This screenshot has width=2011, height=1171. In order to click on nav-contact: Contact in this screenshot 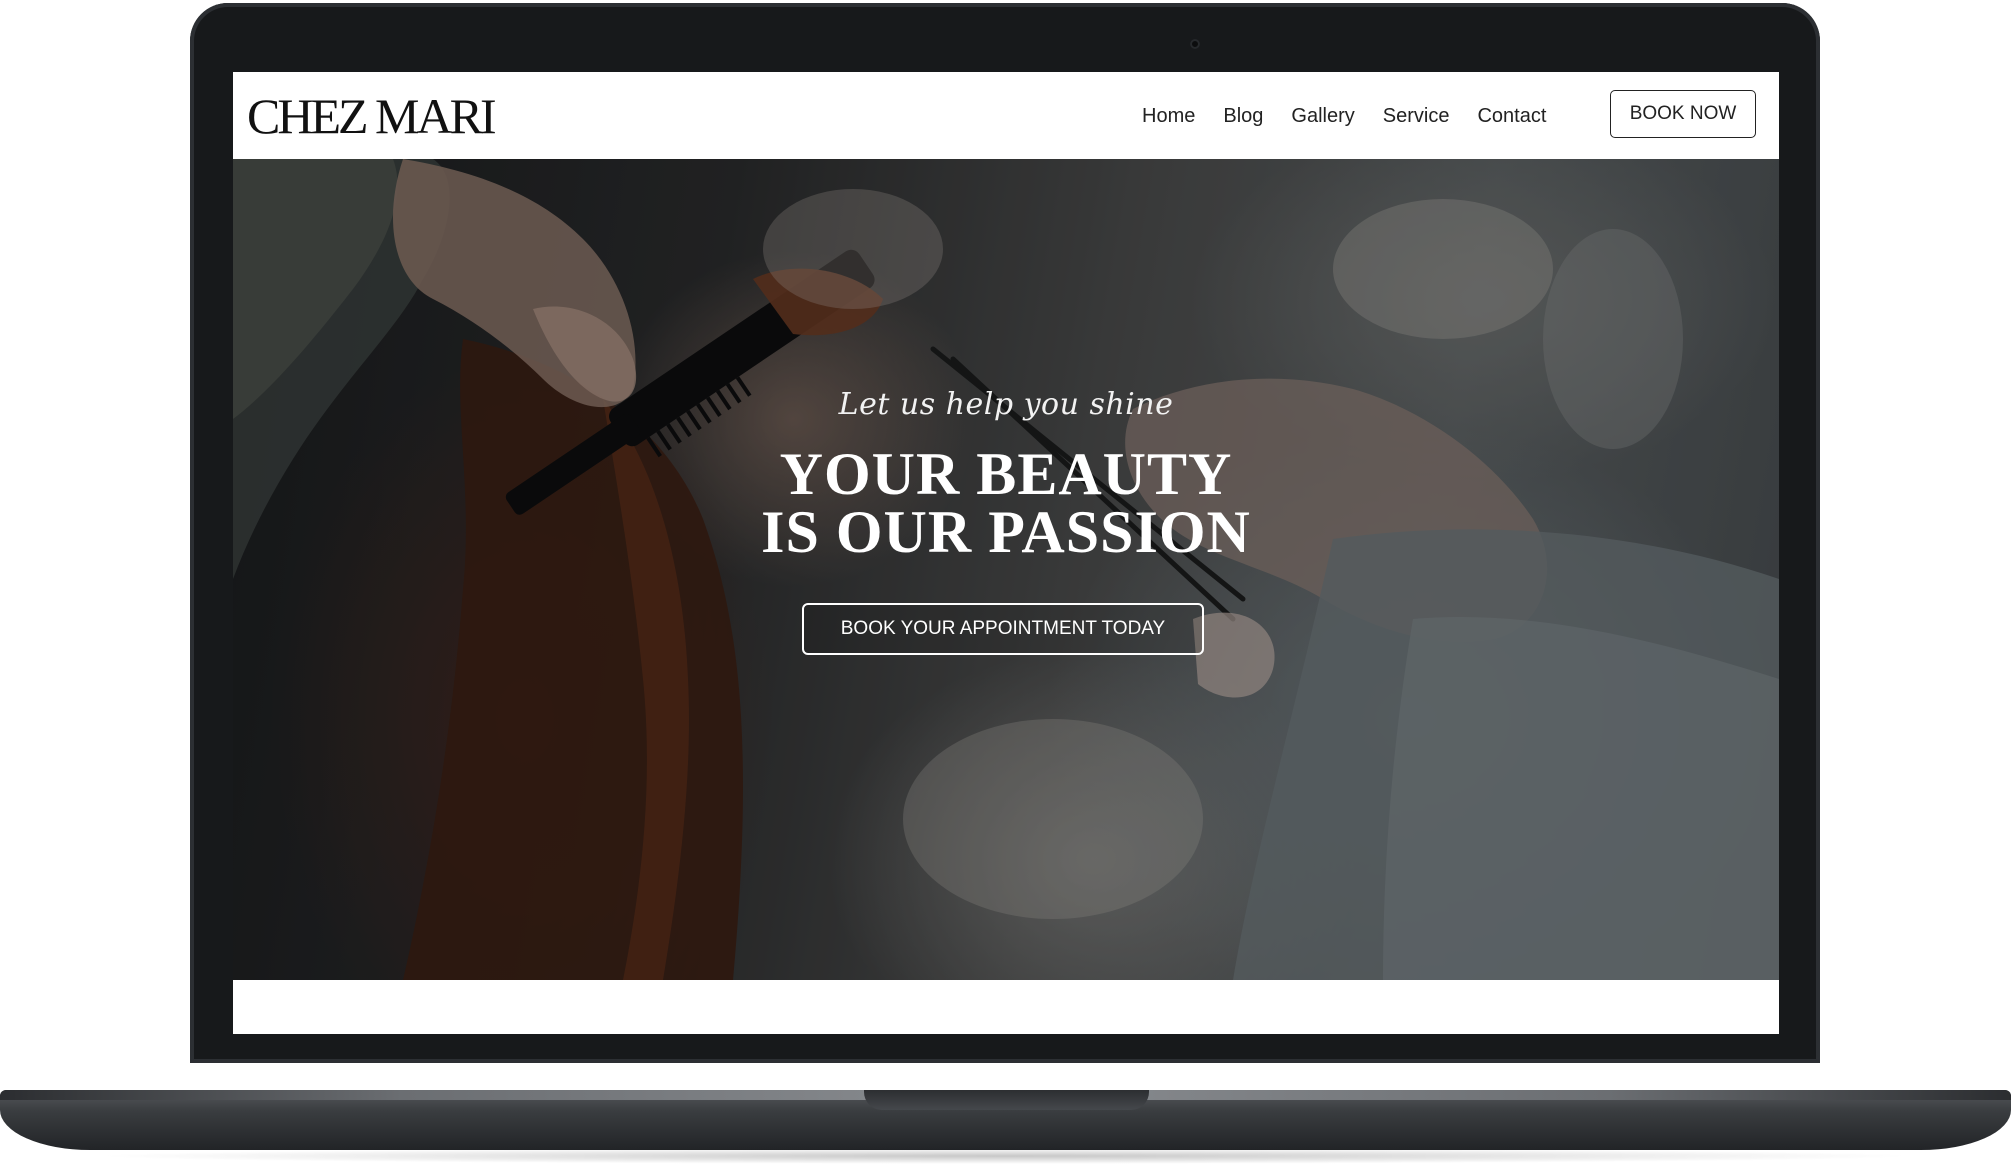, I will do `click(1511, 116)`.